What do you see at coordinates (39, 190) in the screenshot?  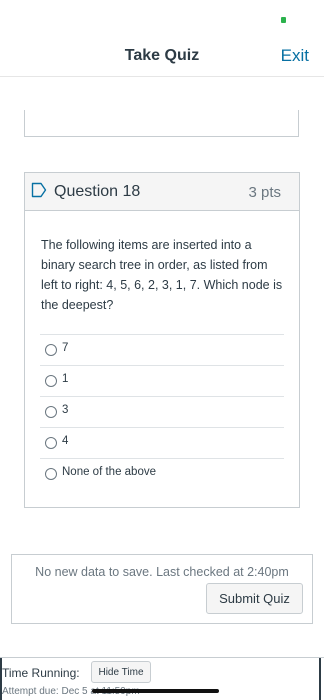 I see `flag-icon` at bounding box center [39, 190].